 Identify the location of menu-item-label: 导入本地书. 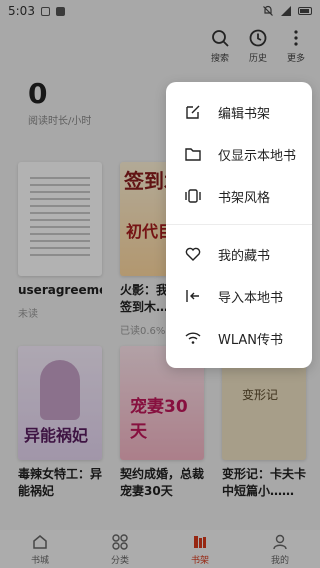
(251, 298).